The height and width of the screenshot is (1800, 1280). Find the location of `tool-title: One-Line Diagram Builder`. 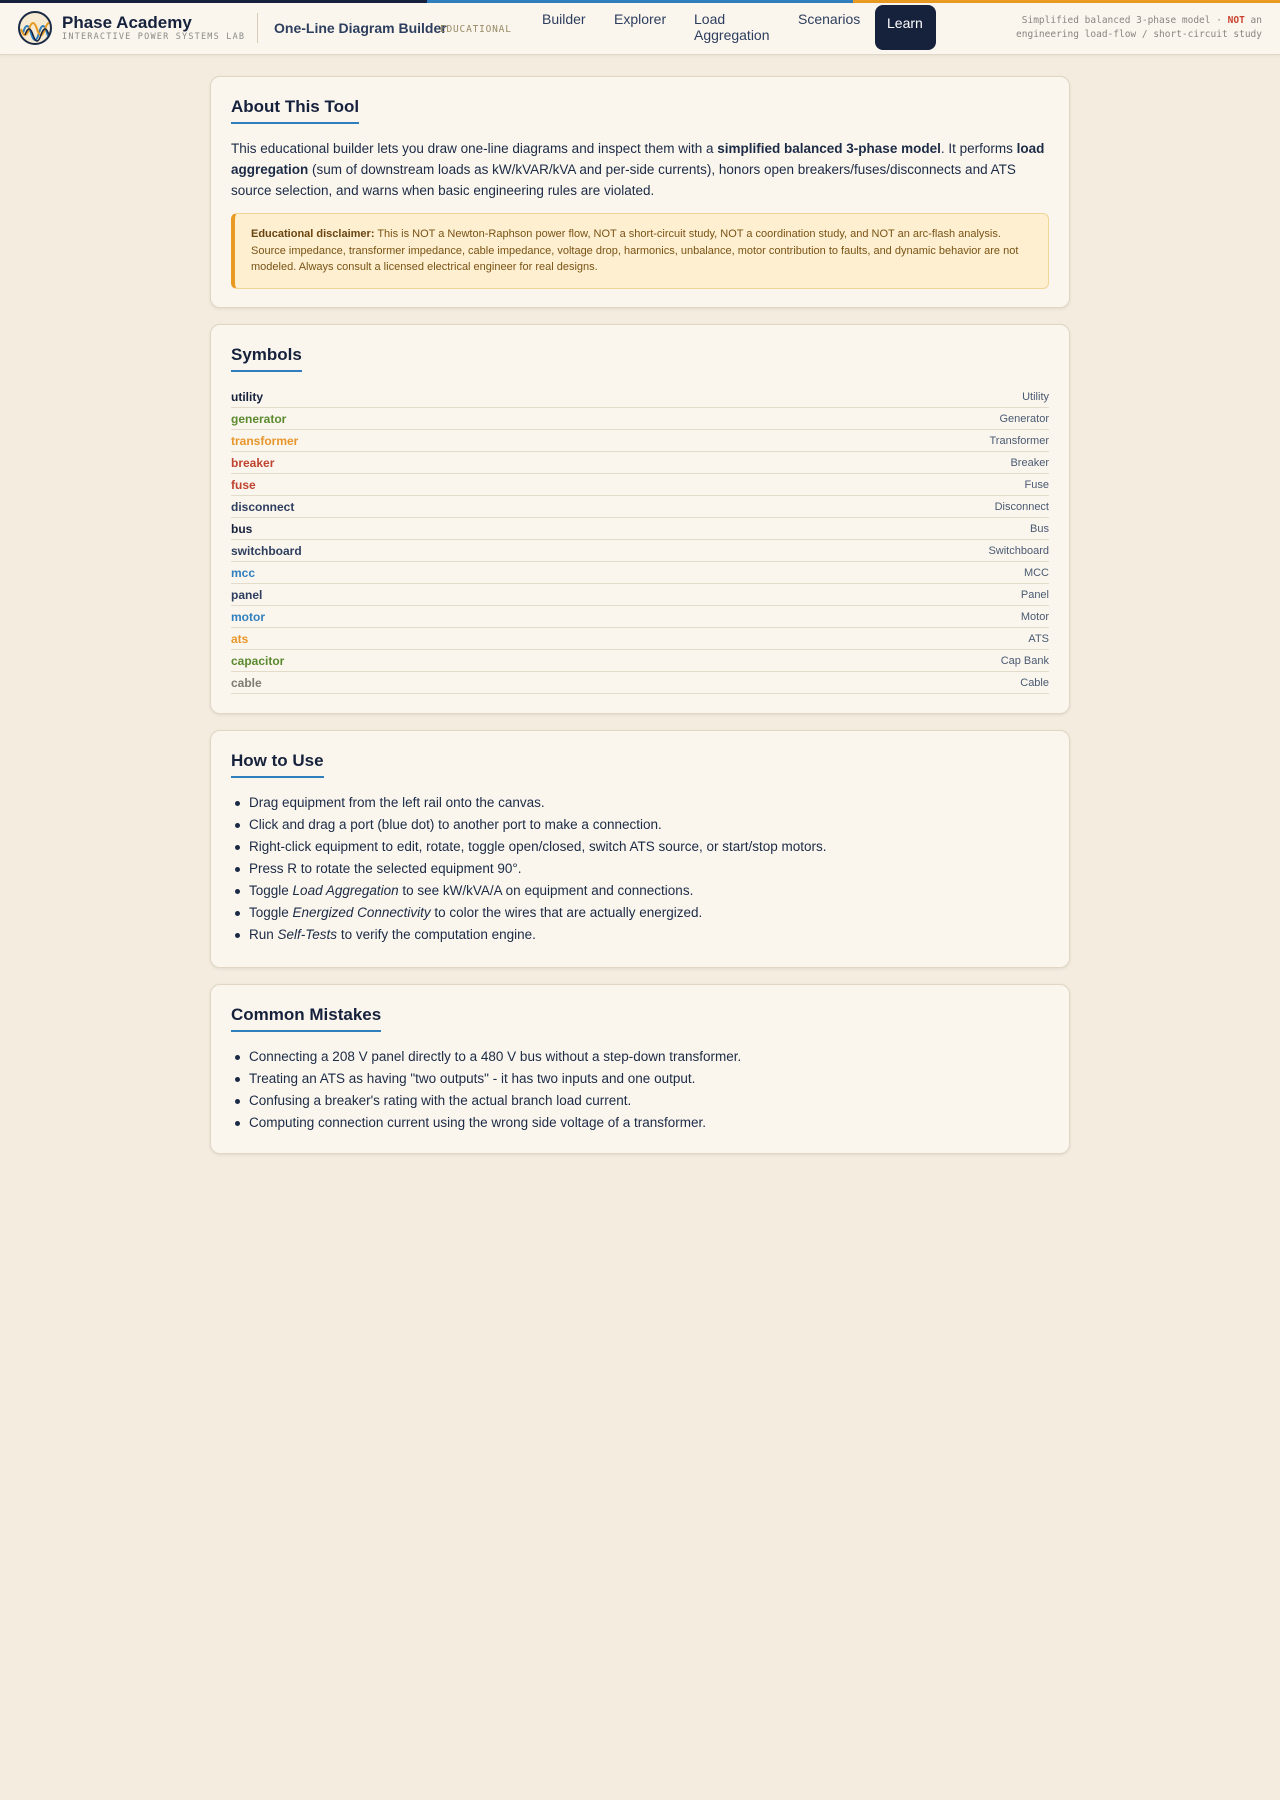

tool-title: One-Line Diagram Builder is located at coordinates (360, 28).